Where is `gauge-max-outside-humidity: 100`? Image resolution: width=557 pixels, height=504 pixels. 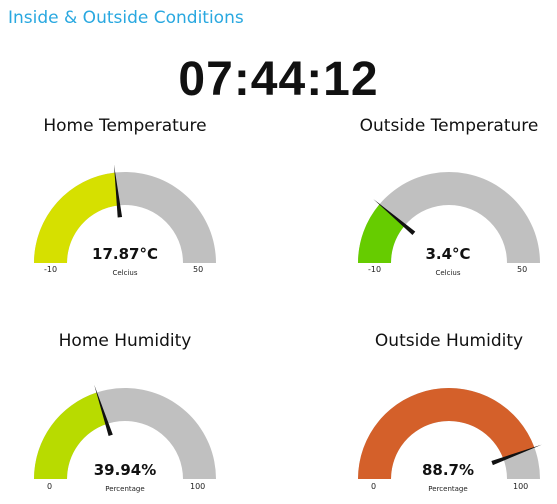
gauge-max-outside-humidity: 100 is located at coordinates (521, 486).